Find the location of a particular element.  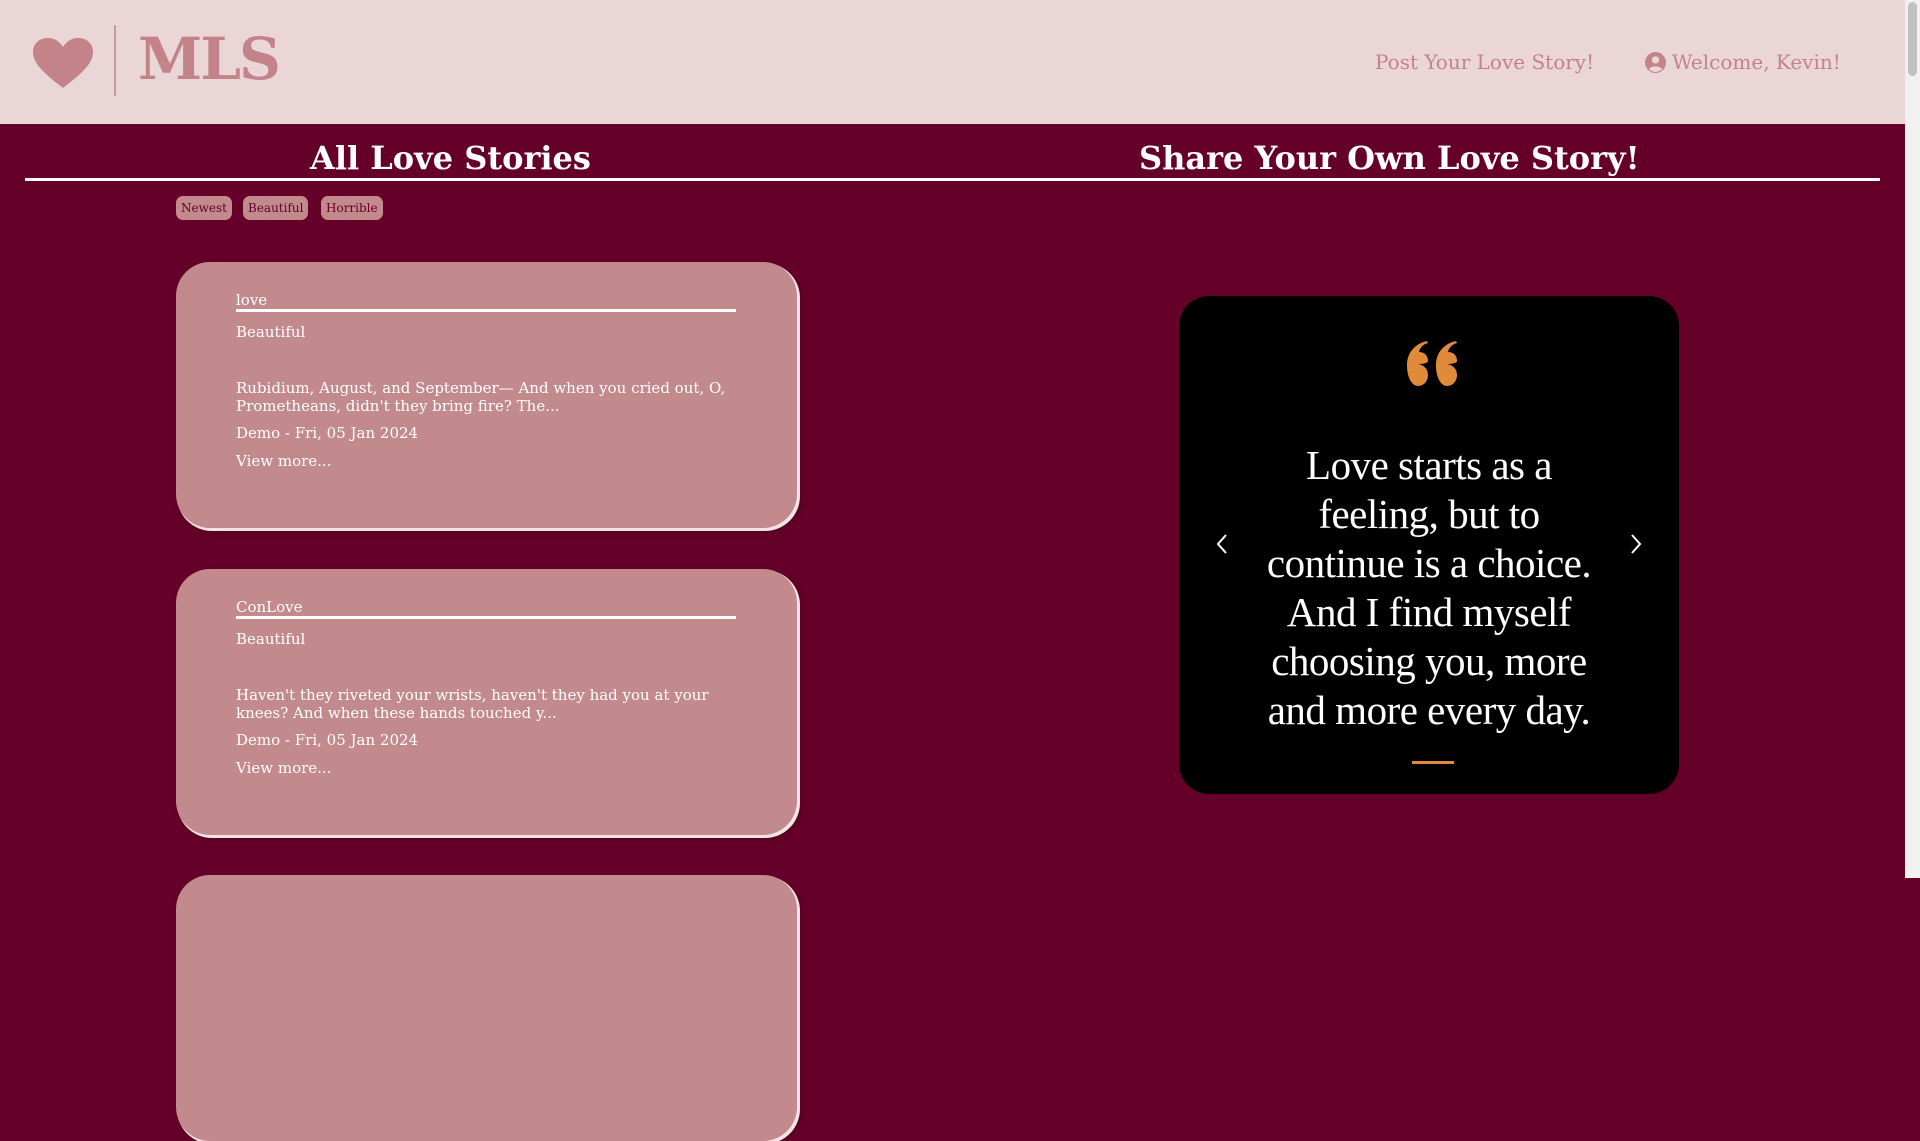

story-card-partial is located at coordinates (486, 1008).